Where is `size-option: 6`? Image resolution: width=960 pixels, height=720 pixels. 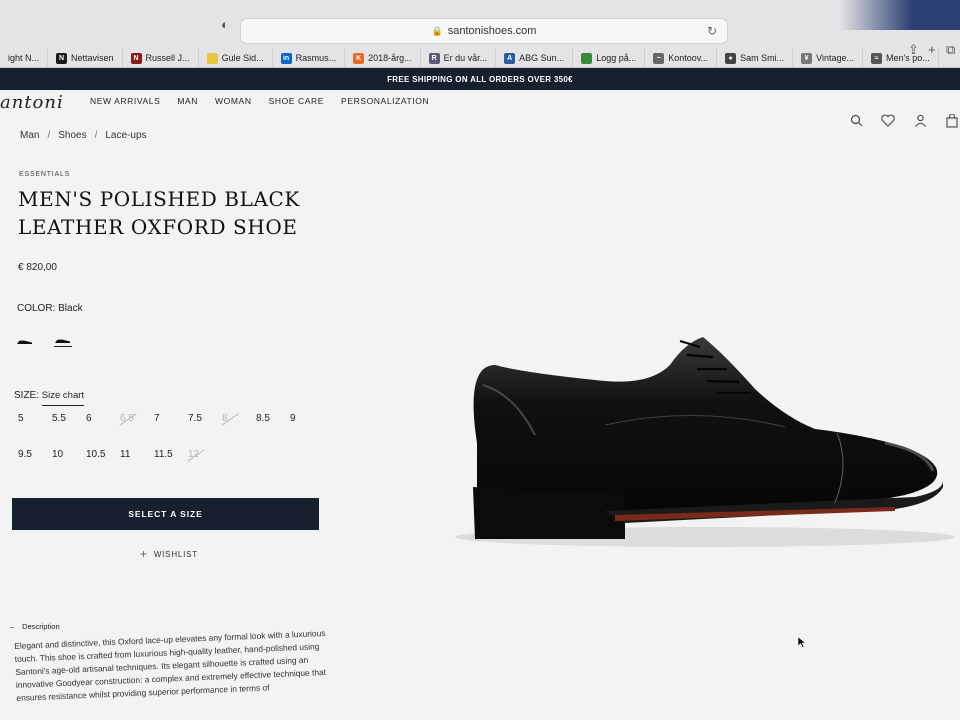 size-option: 6 is located at coordinates (99, 419).